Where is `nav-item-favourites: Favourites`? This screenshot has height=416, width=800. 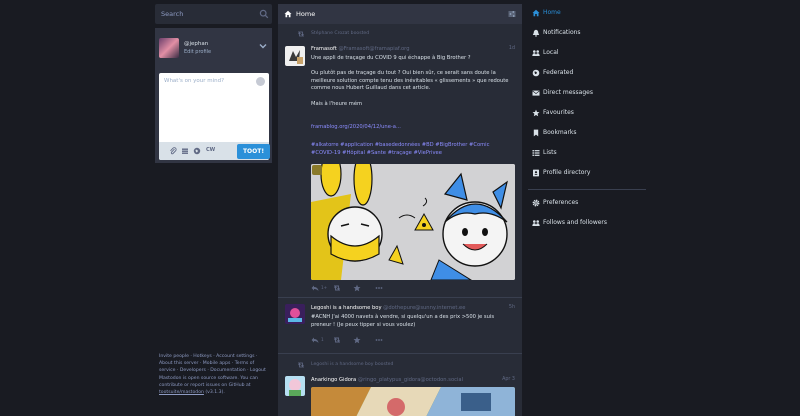
nav-item-favourites: Favourites is located at coordinates (587, 113).